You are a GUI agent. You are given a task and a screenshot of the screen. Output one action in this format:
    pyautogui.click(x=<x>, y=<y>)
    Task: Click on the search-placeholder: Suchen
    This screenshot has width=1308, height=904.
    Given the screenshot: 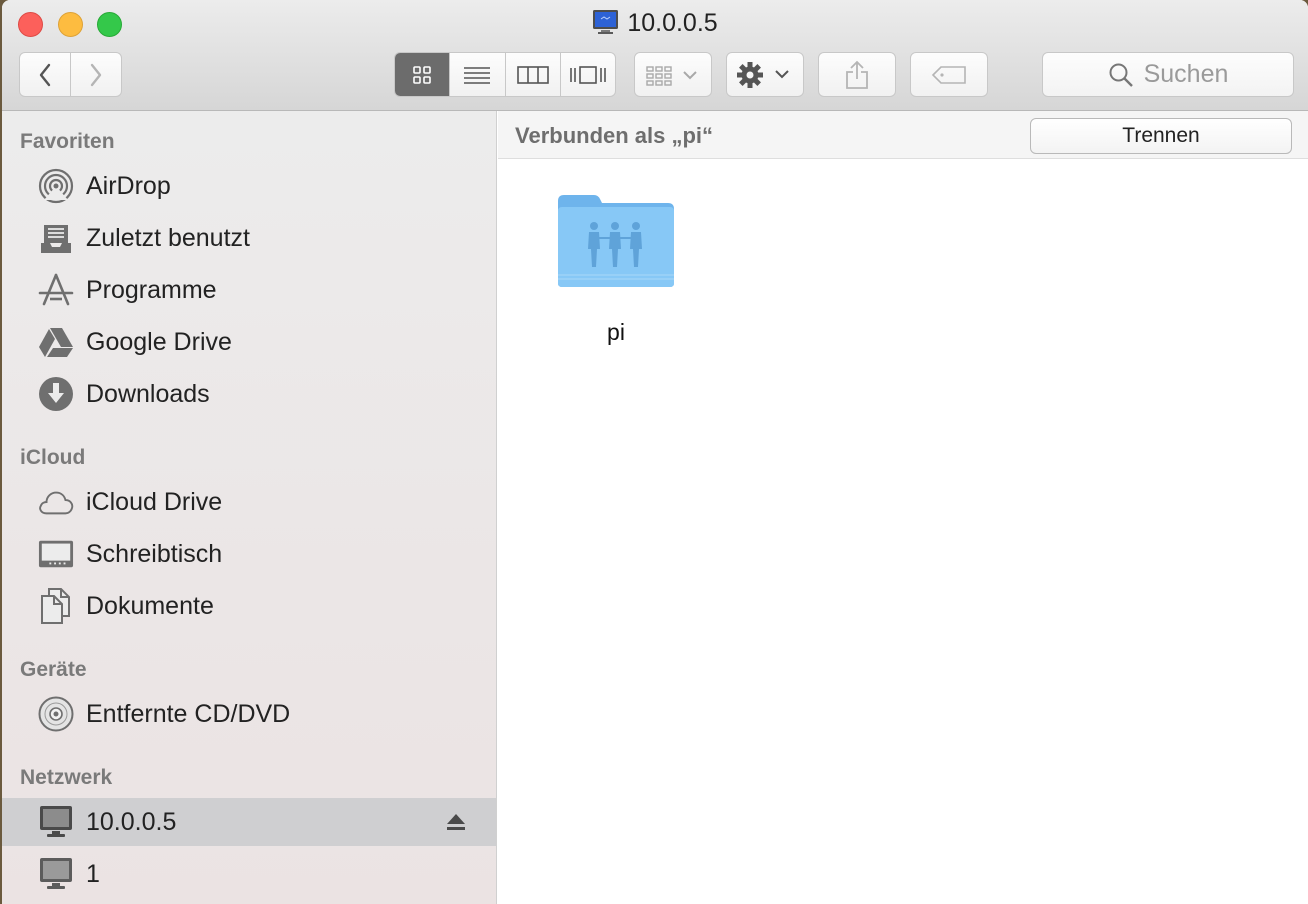 What is the action you would take?
    pyautogui.click(x=1186, y=74)
    